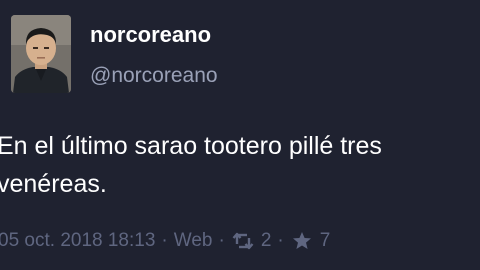 The height and width of the screenshot is (270, 480). Describe the element at coordinates (266, 240) in the screenshot. I see `boosts-count: 2` at that location.